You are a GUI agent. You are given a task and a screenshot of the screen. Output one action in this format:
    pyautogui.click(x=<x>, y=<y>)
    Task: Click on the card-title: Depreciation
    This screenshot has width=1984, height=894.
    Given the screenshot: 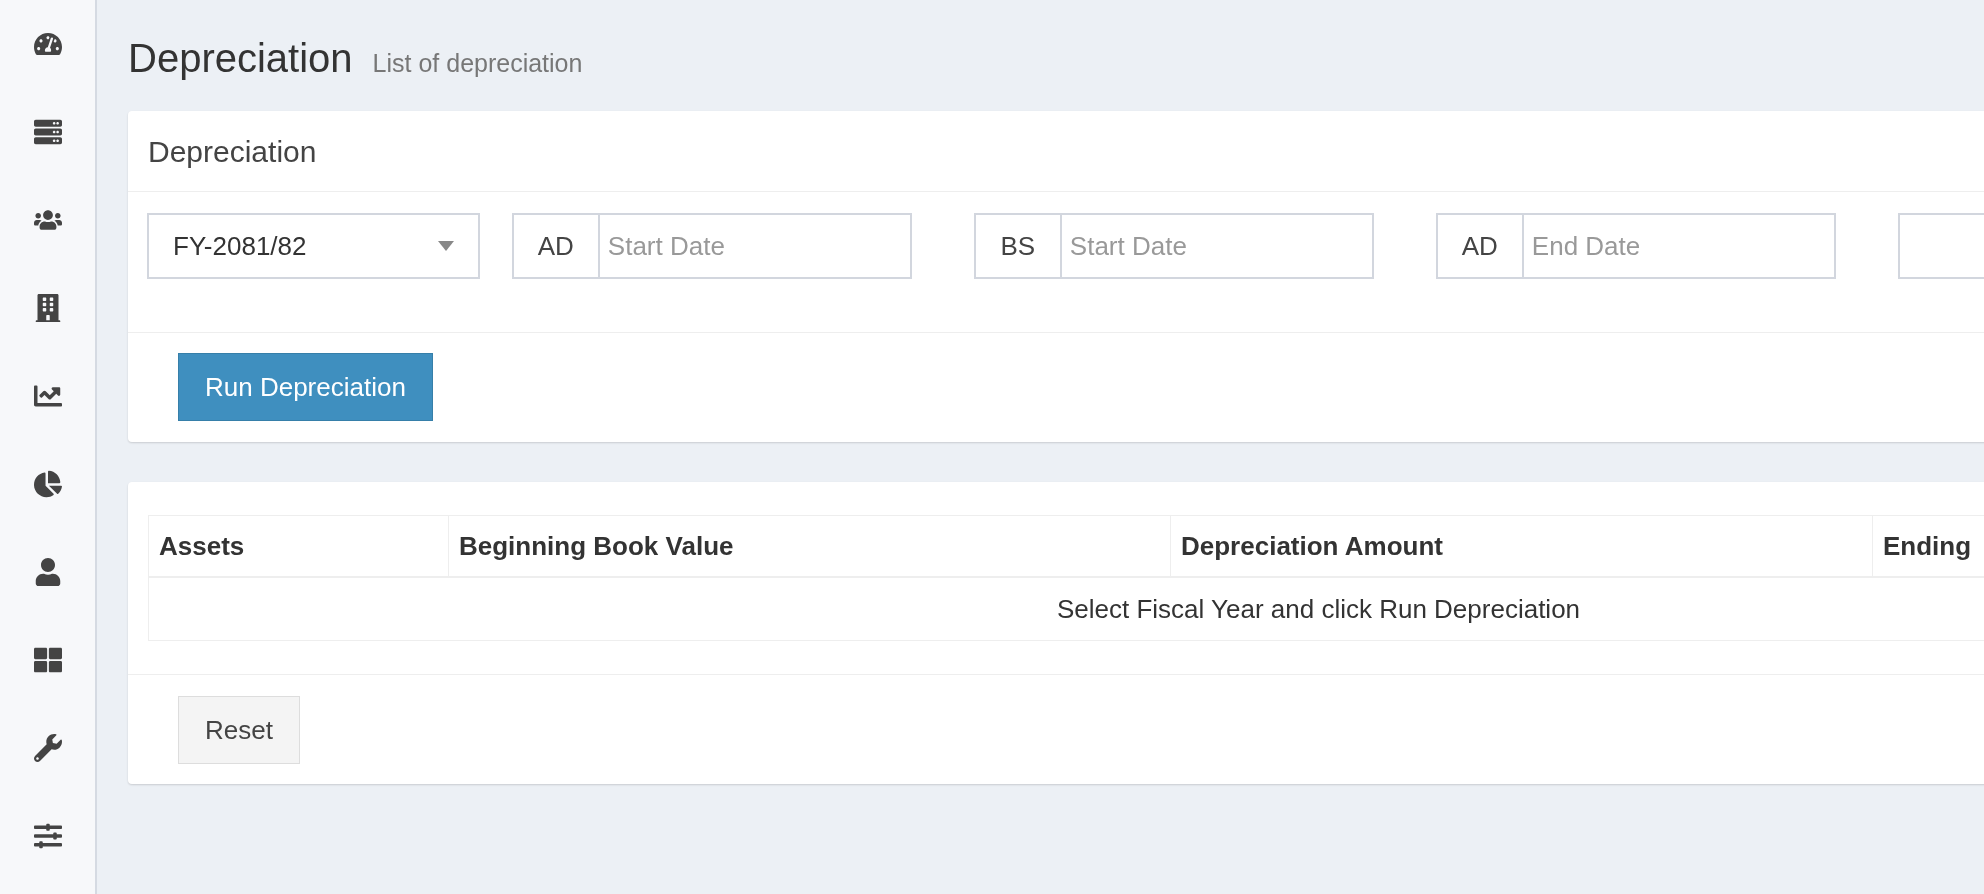 What is the action you would take?
    pyautogui.click(x=232, y=151)
    